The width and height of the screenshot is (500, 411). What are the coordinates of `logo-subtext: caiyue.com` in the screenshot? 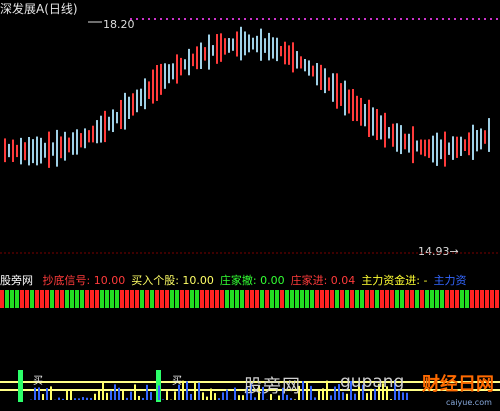 It's located at (469, 402).